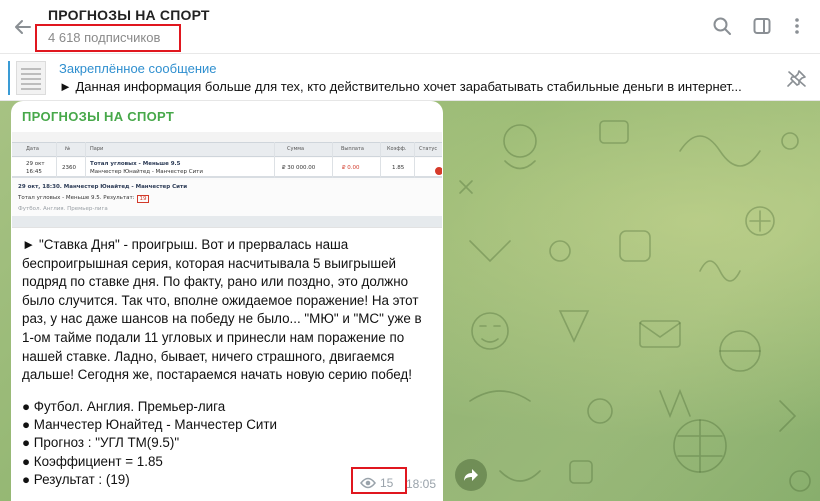  Describe the element at coordinates (410, 27) in the screenshot. I see `chat-header: ПРОГНОЗЫ НА СПОРТ 4 618 подписчиков` at that location.